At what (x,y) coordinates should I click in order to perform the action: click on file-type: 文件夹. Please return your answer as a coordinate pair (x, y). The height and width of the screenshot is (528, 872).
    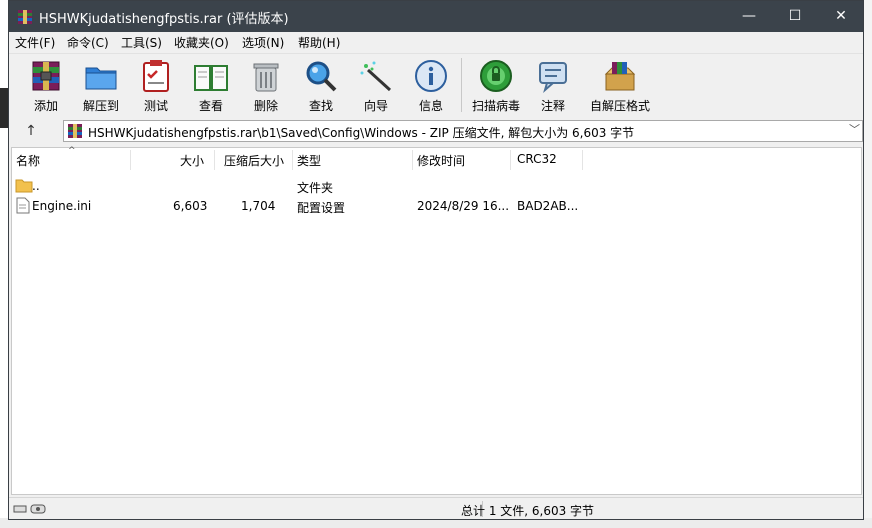
    Looking at the image, I should click on (315, 188).